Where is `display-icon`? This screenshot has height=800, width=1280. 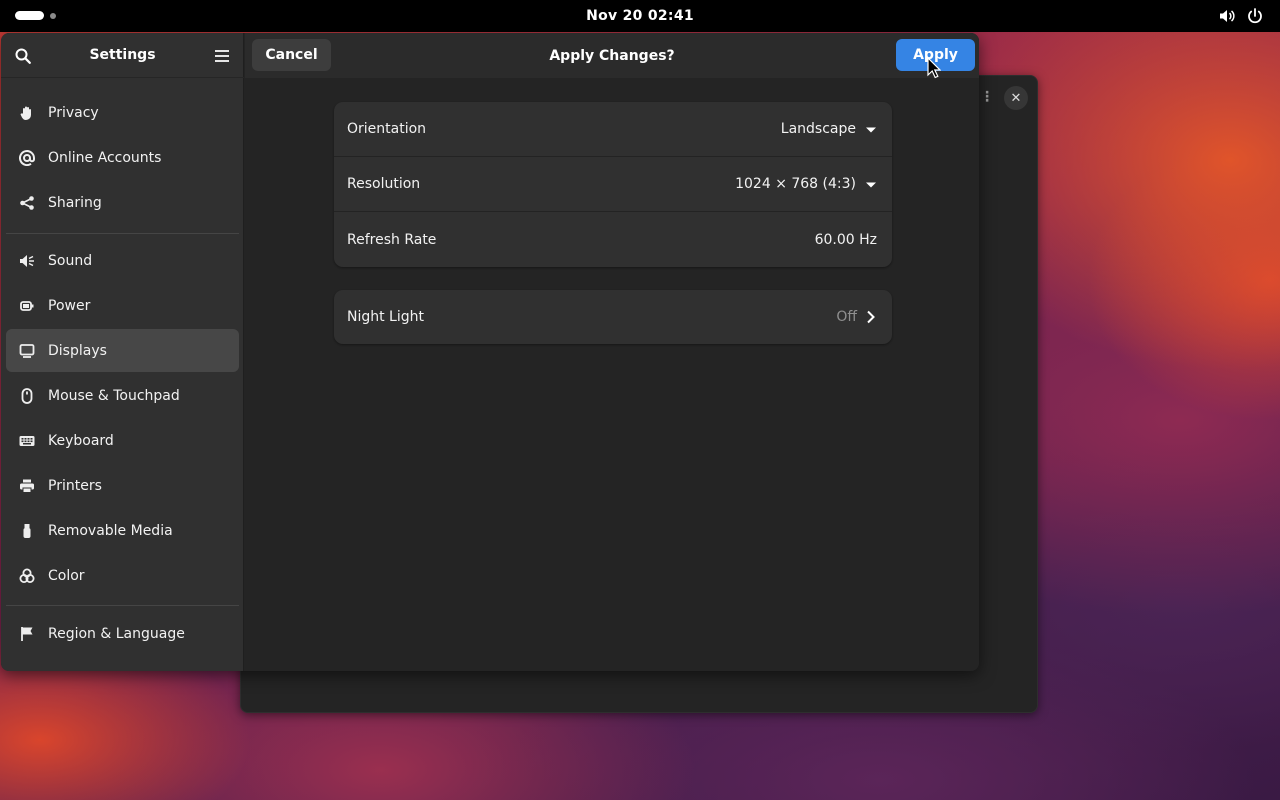
display-icon is located at coordinates (27, 351).